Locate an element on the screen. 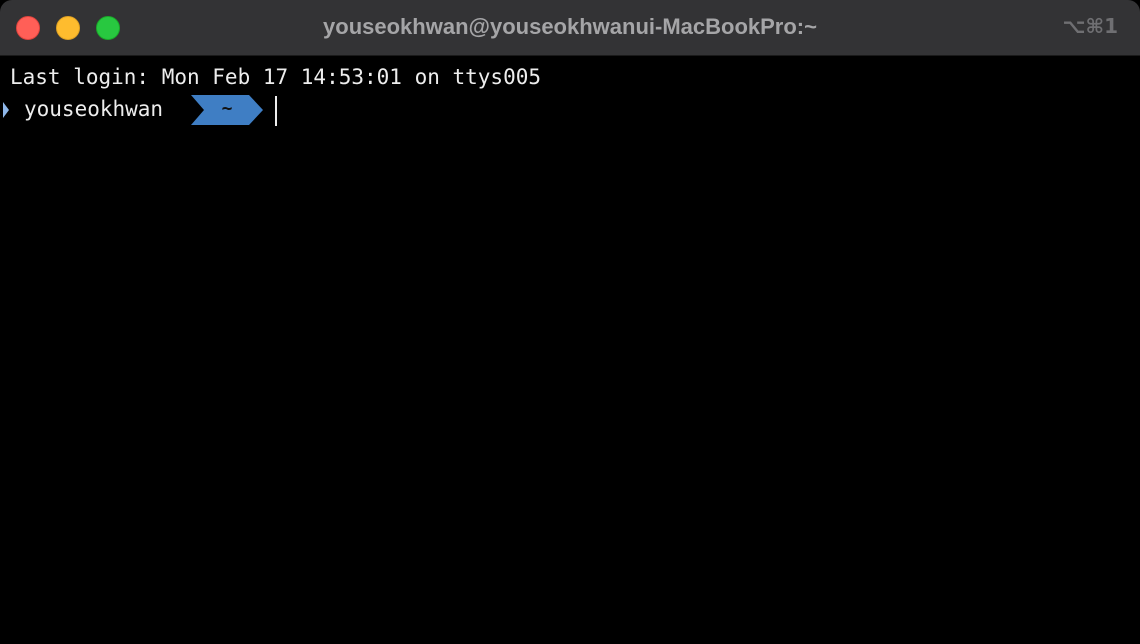 The width and height of the screenshot is (1140, 644). directory-label: ~ is located at coordinates (227, 108).